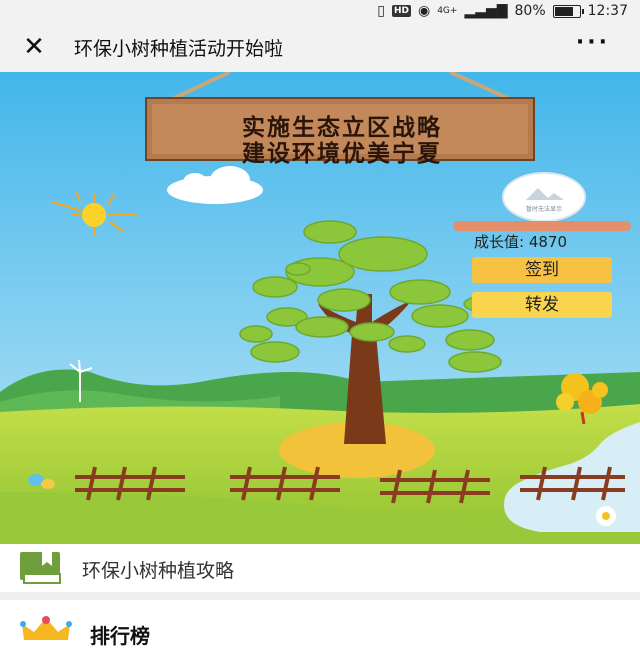  I want to click on growth-progress-bar, so click(542, 226).